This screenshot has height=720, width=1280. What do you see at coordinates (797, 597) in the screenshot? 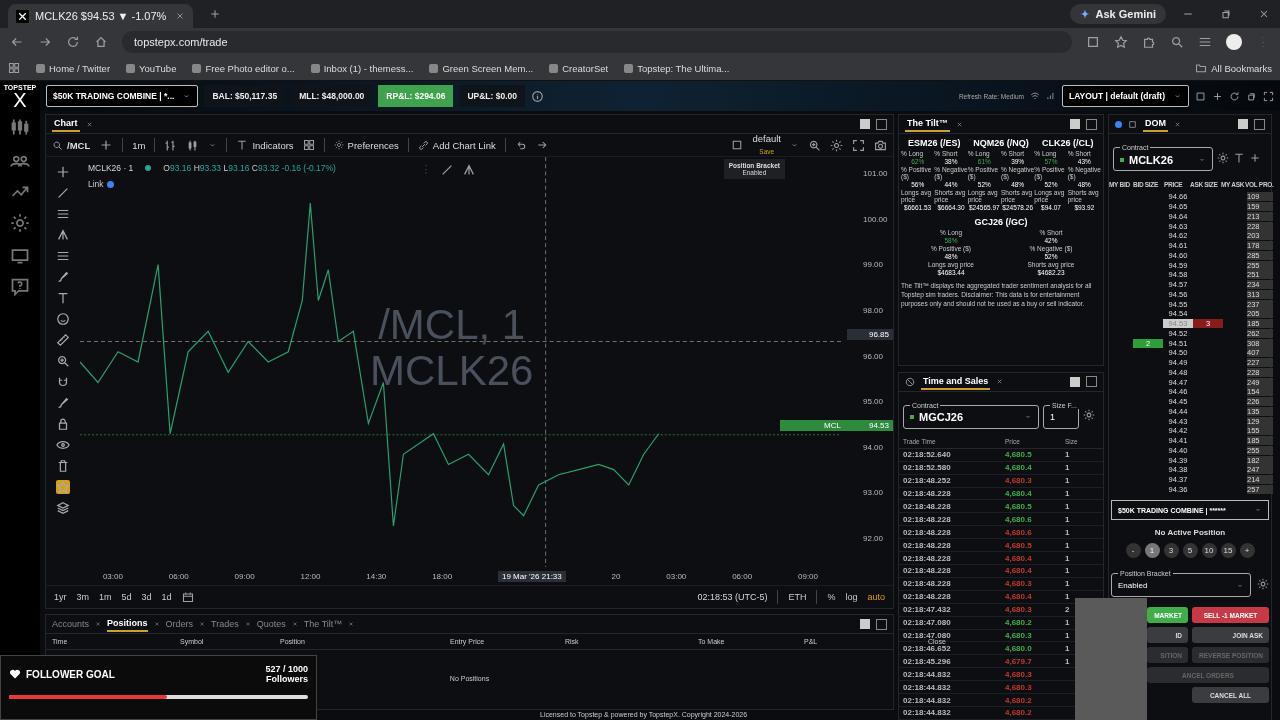
I see `session-button: ETH` at bounding box center [797, 597].